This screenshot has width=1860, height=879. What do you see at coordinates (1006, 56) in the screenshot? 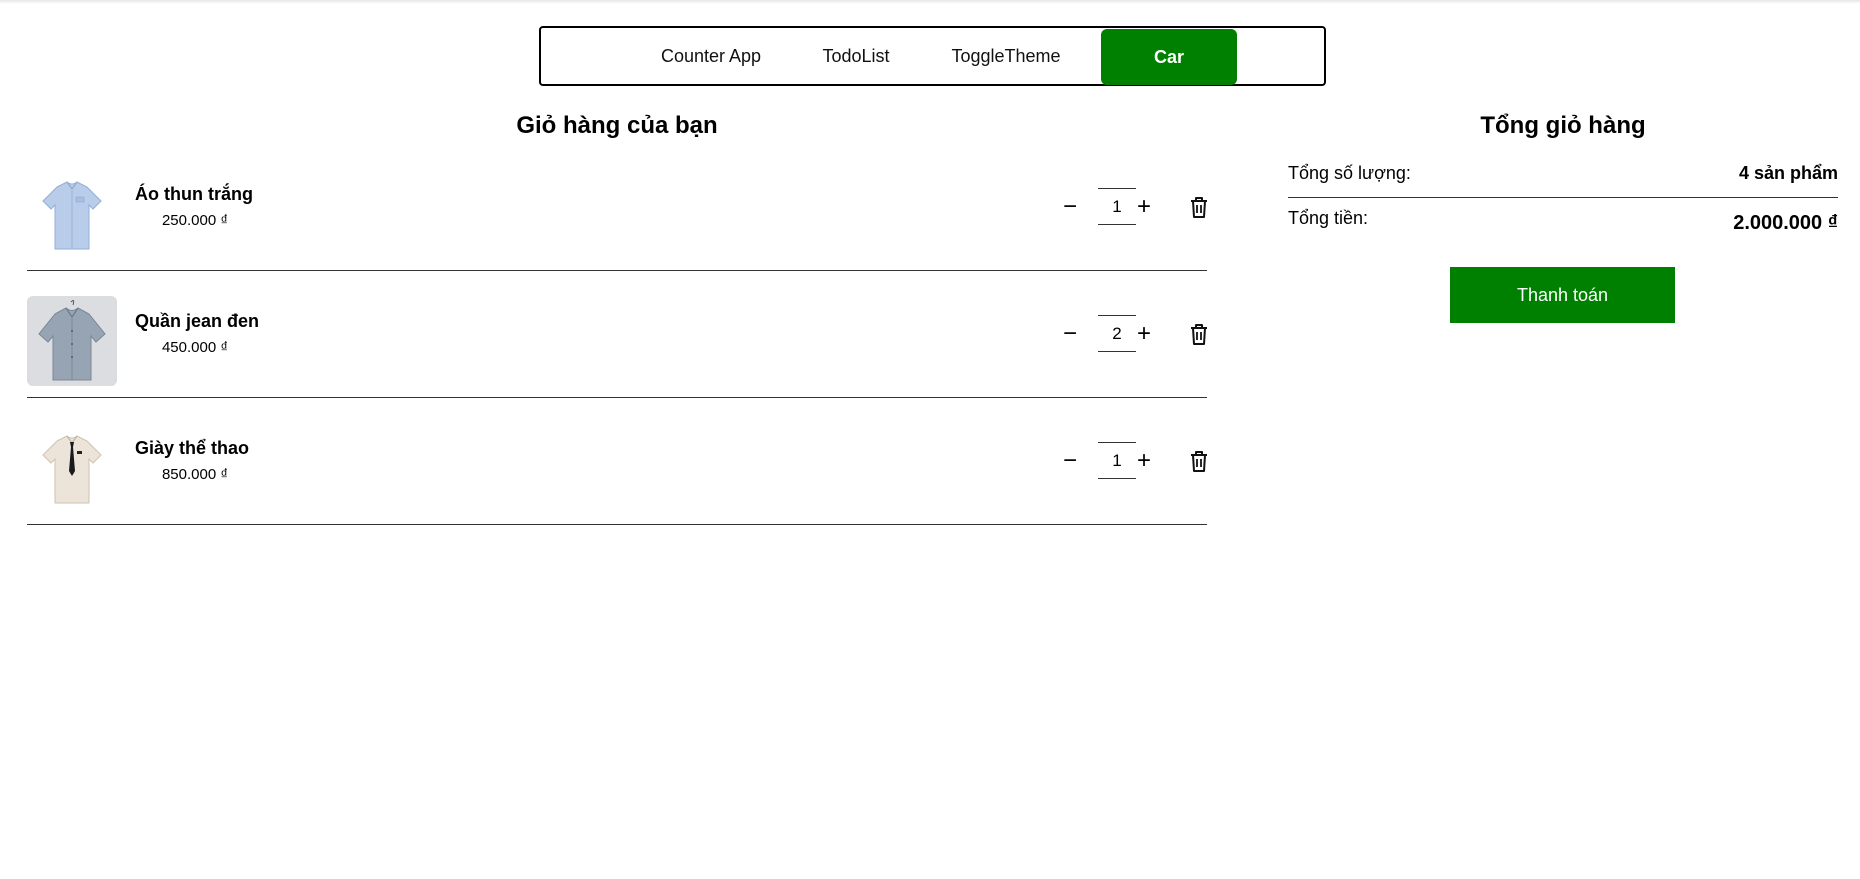
I see `nav-item-toggletheme: ToggleTheme` at bounding box center [1006, 56].